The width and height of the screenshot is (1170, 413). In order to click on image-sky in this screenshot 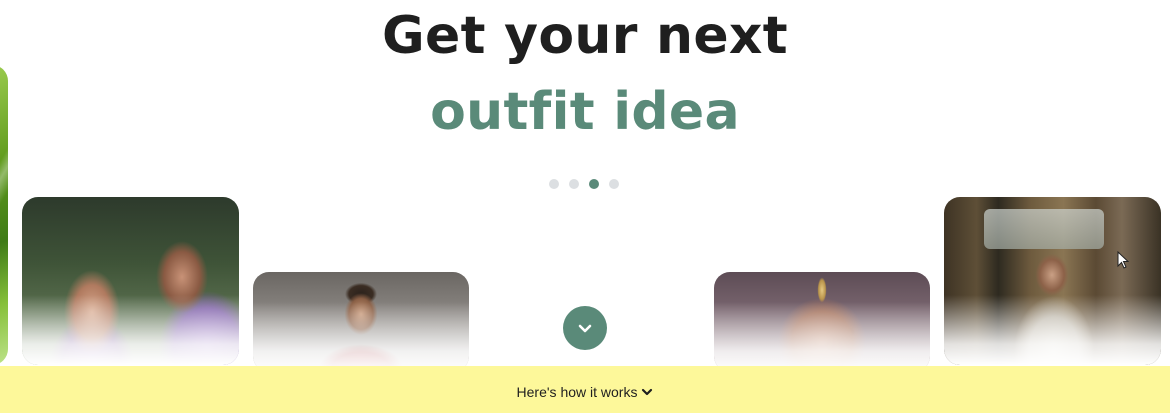, I will do `click(1044, 229)`.